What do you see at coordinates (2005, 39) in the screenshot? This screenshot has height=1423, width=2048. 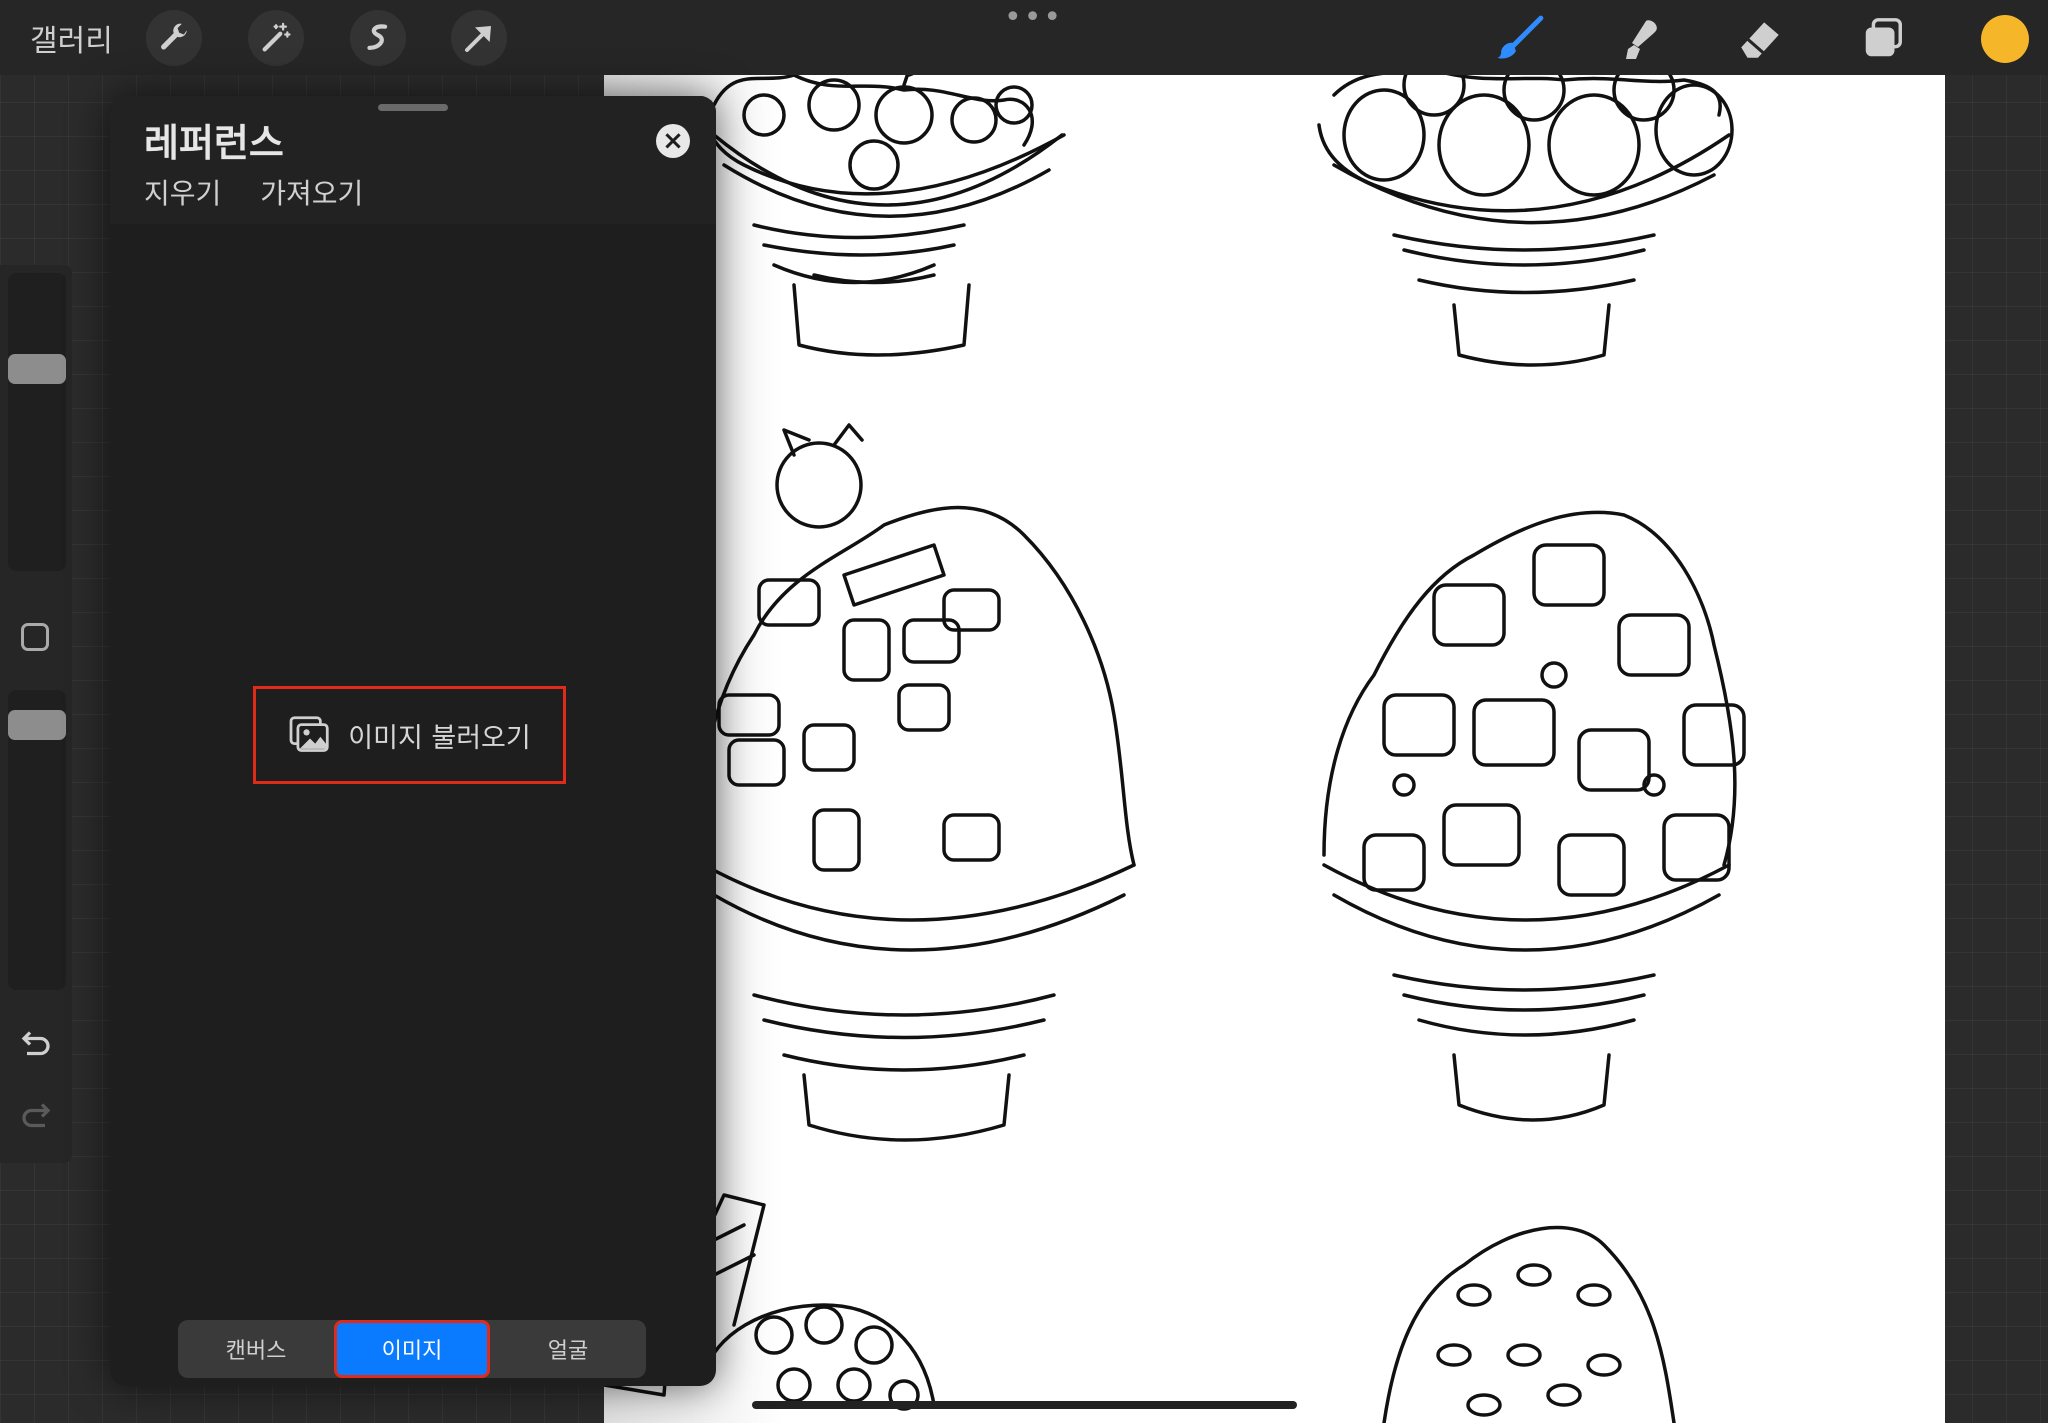 I see `color-picker-button` at bounding box center [2005, 39].